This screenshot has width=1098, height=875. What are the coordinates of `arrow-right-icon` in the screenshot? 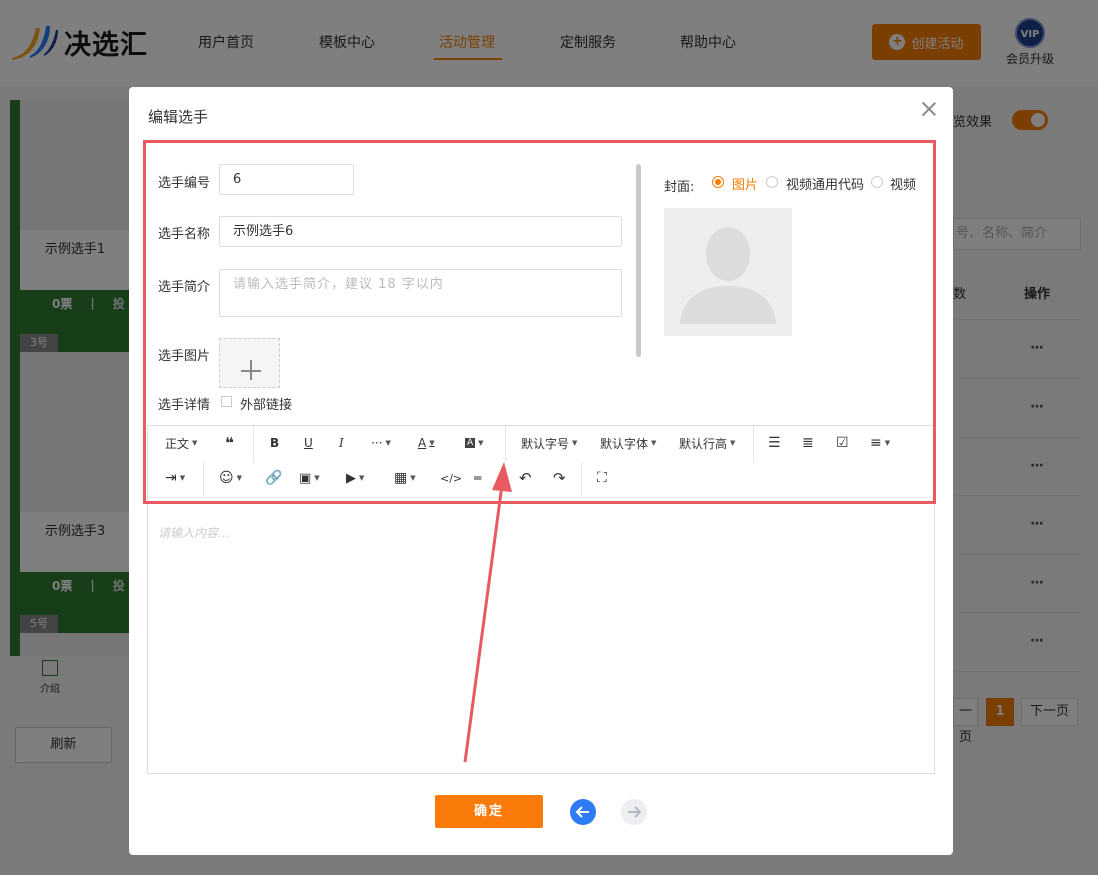 It's located at (635, 812).